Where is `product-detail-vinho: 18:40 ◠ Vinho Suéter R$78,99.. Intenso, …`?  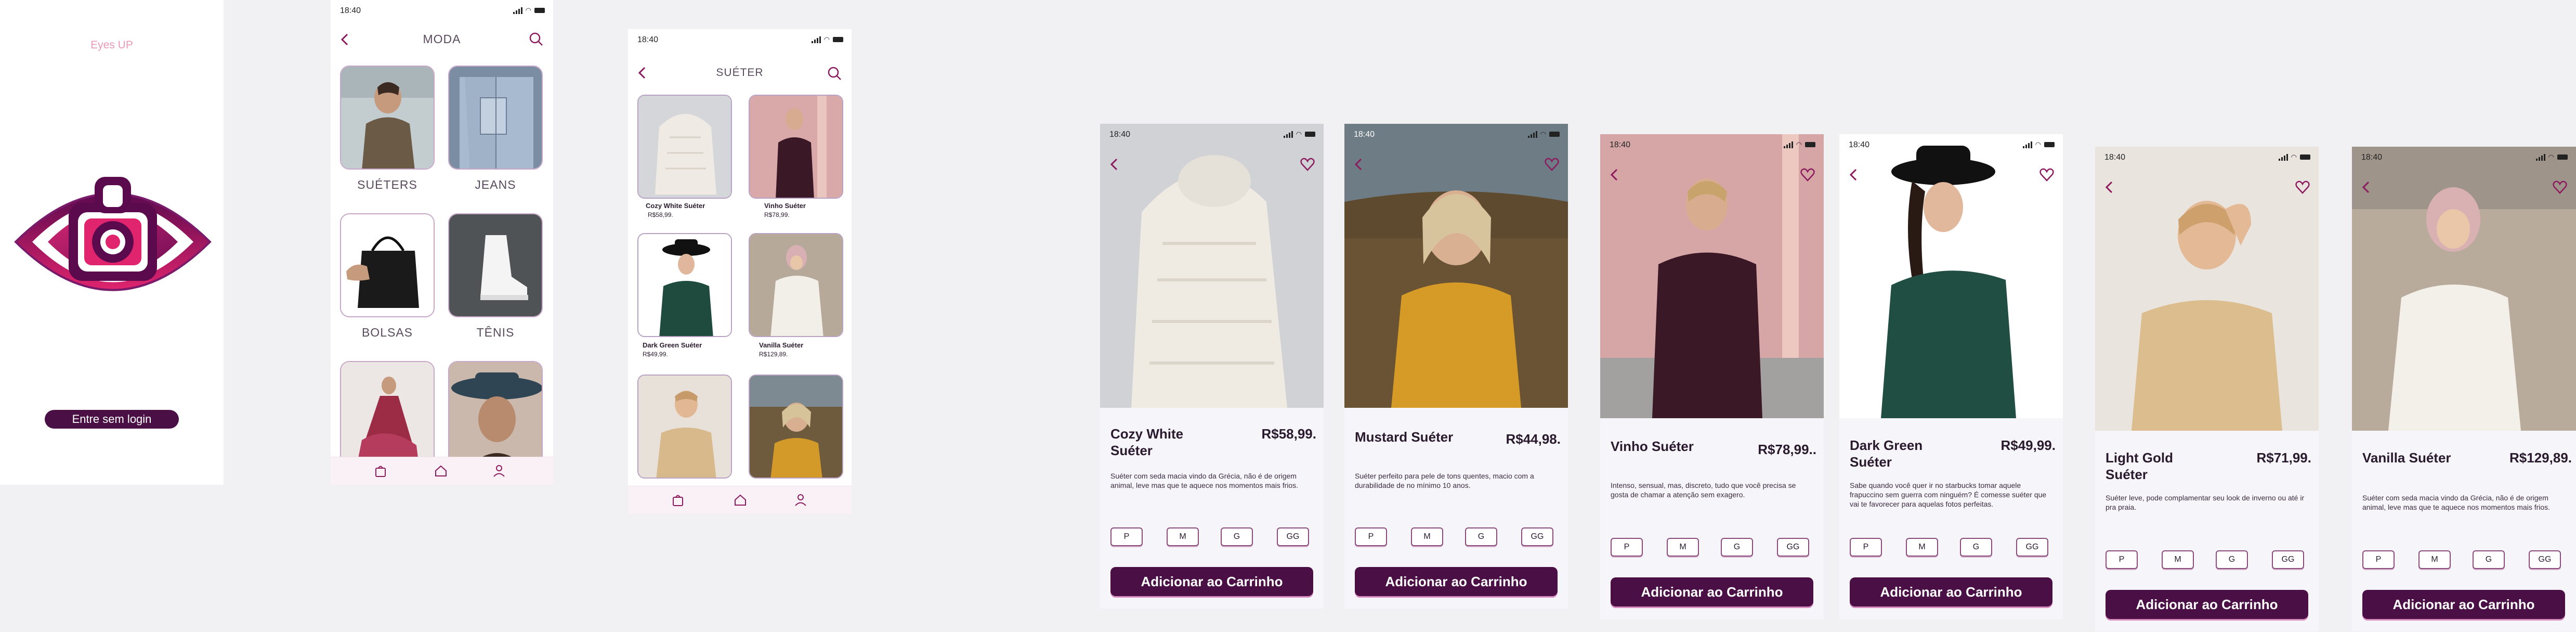
product-detail-vinho: 18:40 ◠ Vinho Suéter R$78,99.. Intenso, … is located at coordinates (1712, 376).